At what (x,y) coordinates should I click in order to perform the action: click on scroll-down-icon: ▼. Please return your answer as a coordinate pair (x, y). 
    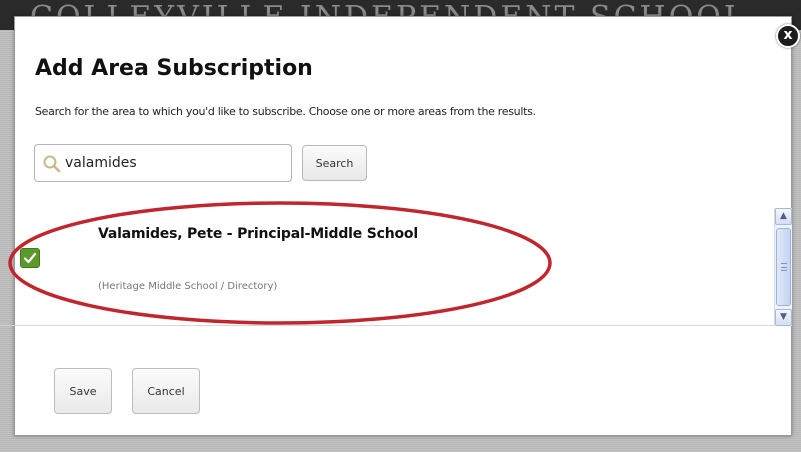
    Looking at the image, I should click on (783, 317).